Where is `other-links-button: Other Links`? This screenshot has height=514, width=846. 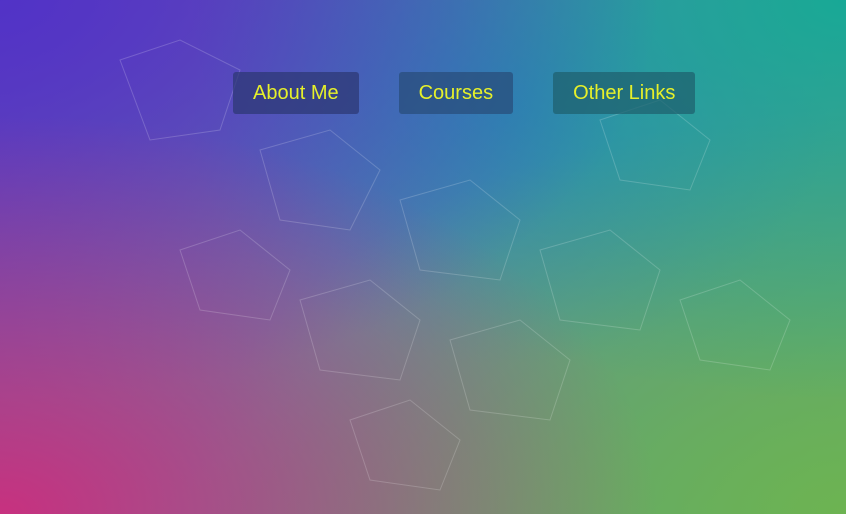
other-links-button: Other Links is located at coordinates (624, 93).